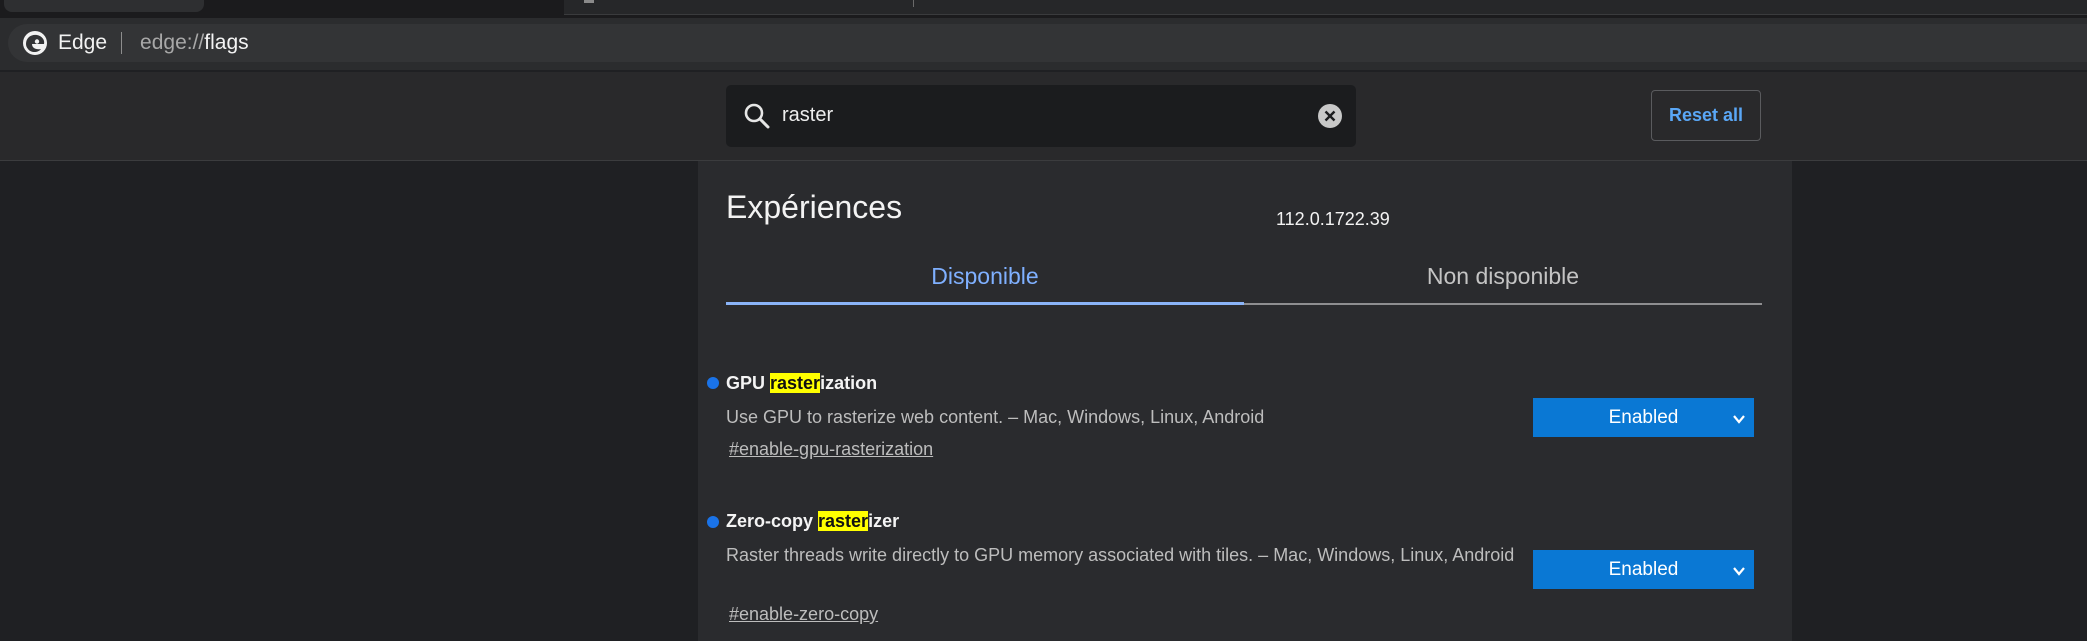  I want to click on reset-all-button: Reset all, so click(1706, 115).